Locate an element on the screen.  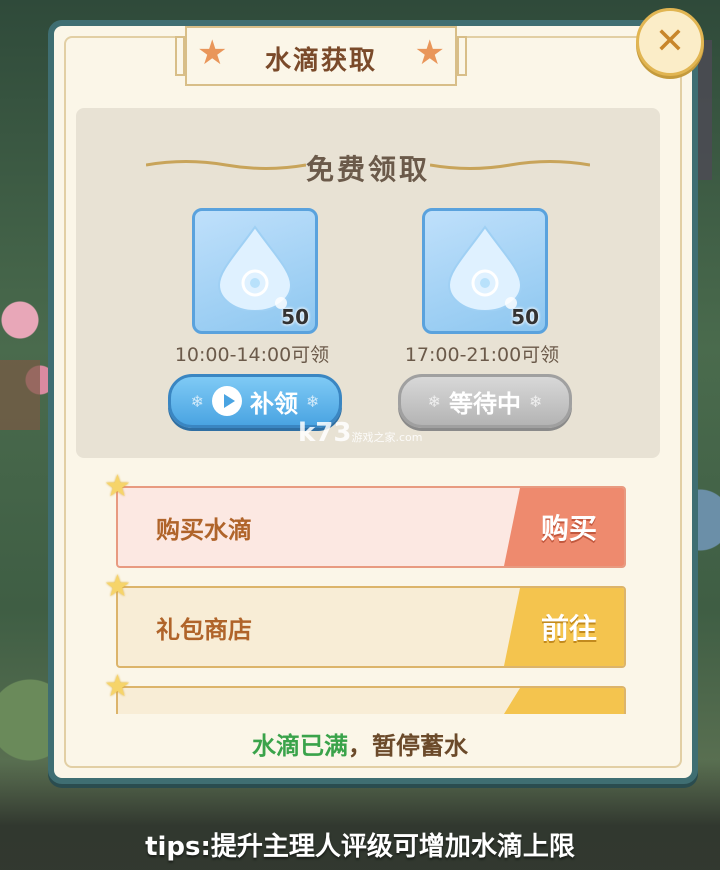
watermark: k73游戏之家.com is located at coordinates (360, 433).